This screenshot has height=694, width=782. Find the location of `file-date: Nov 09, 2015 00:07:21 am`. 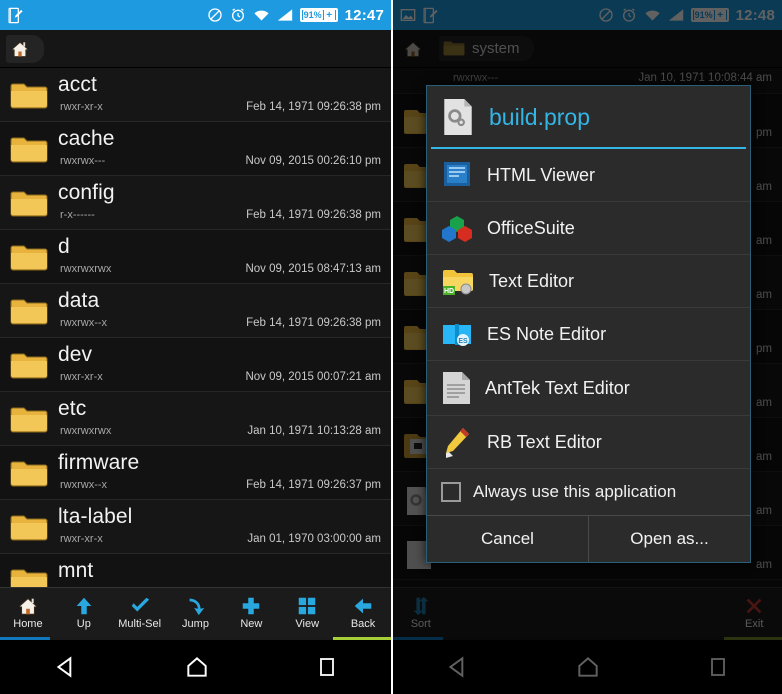

file-date: Nov 09, 2015 00:07:21 am is located at coordinates (313, 377).